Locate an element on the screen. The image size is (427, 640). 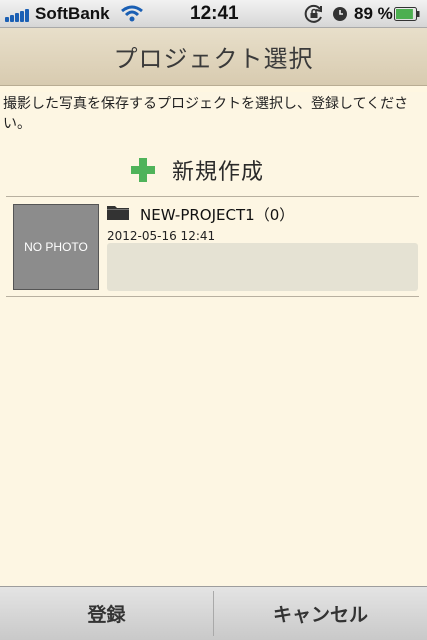
cancel-button: キャンセル is located at coordinates (320, 613).